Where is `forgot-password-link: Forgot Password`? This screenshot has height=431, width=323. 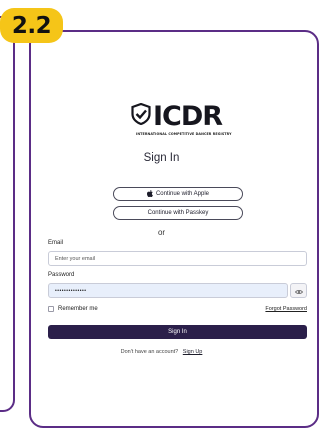 forgot-password-link: Forgot Password is located at coordinates (286, 309).